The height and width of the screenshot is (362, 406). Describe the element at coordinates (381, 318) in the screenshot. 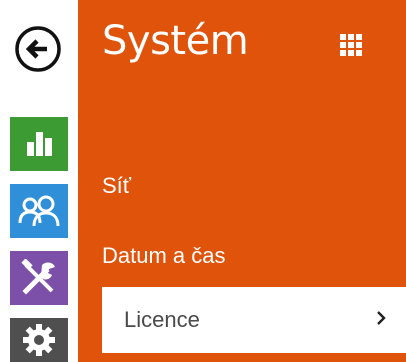

I see `chevron-right-icon` at that location.